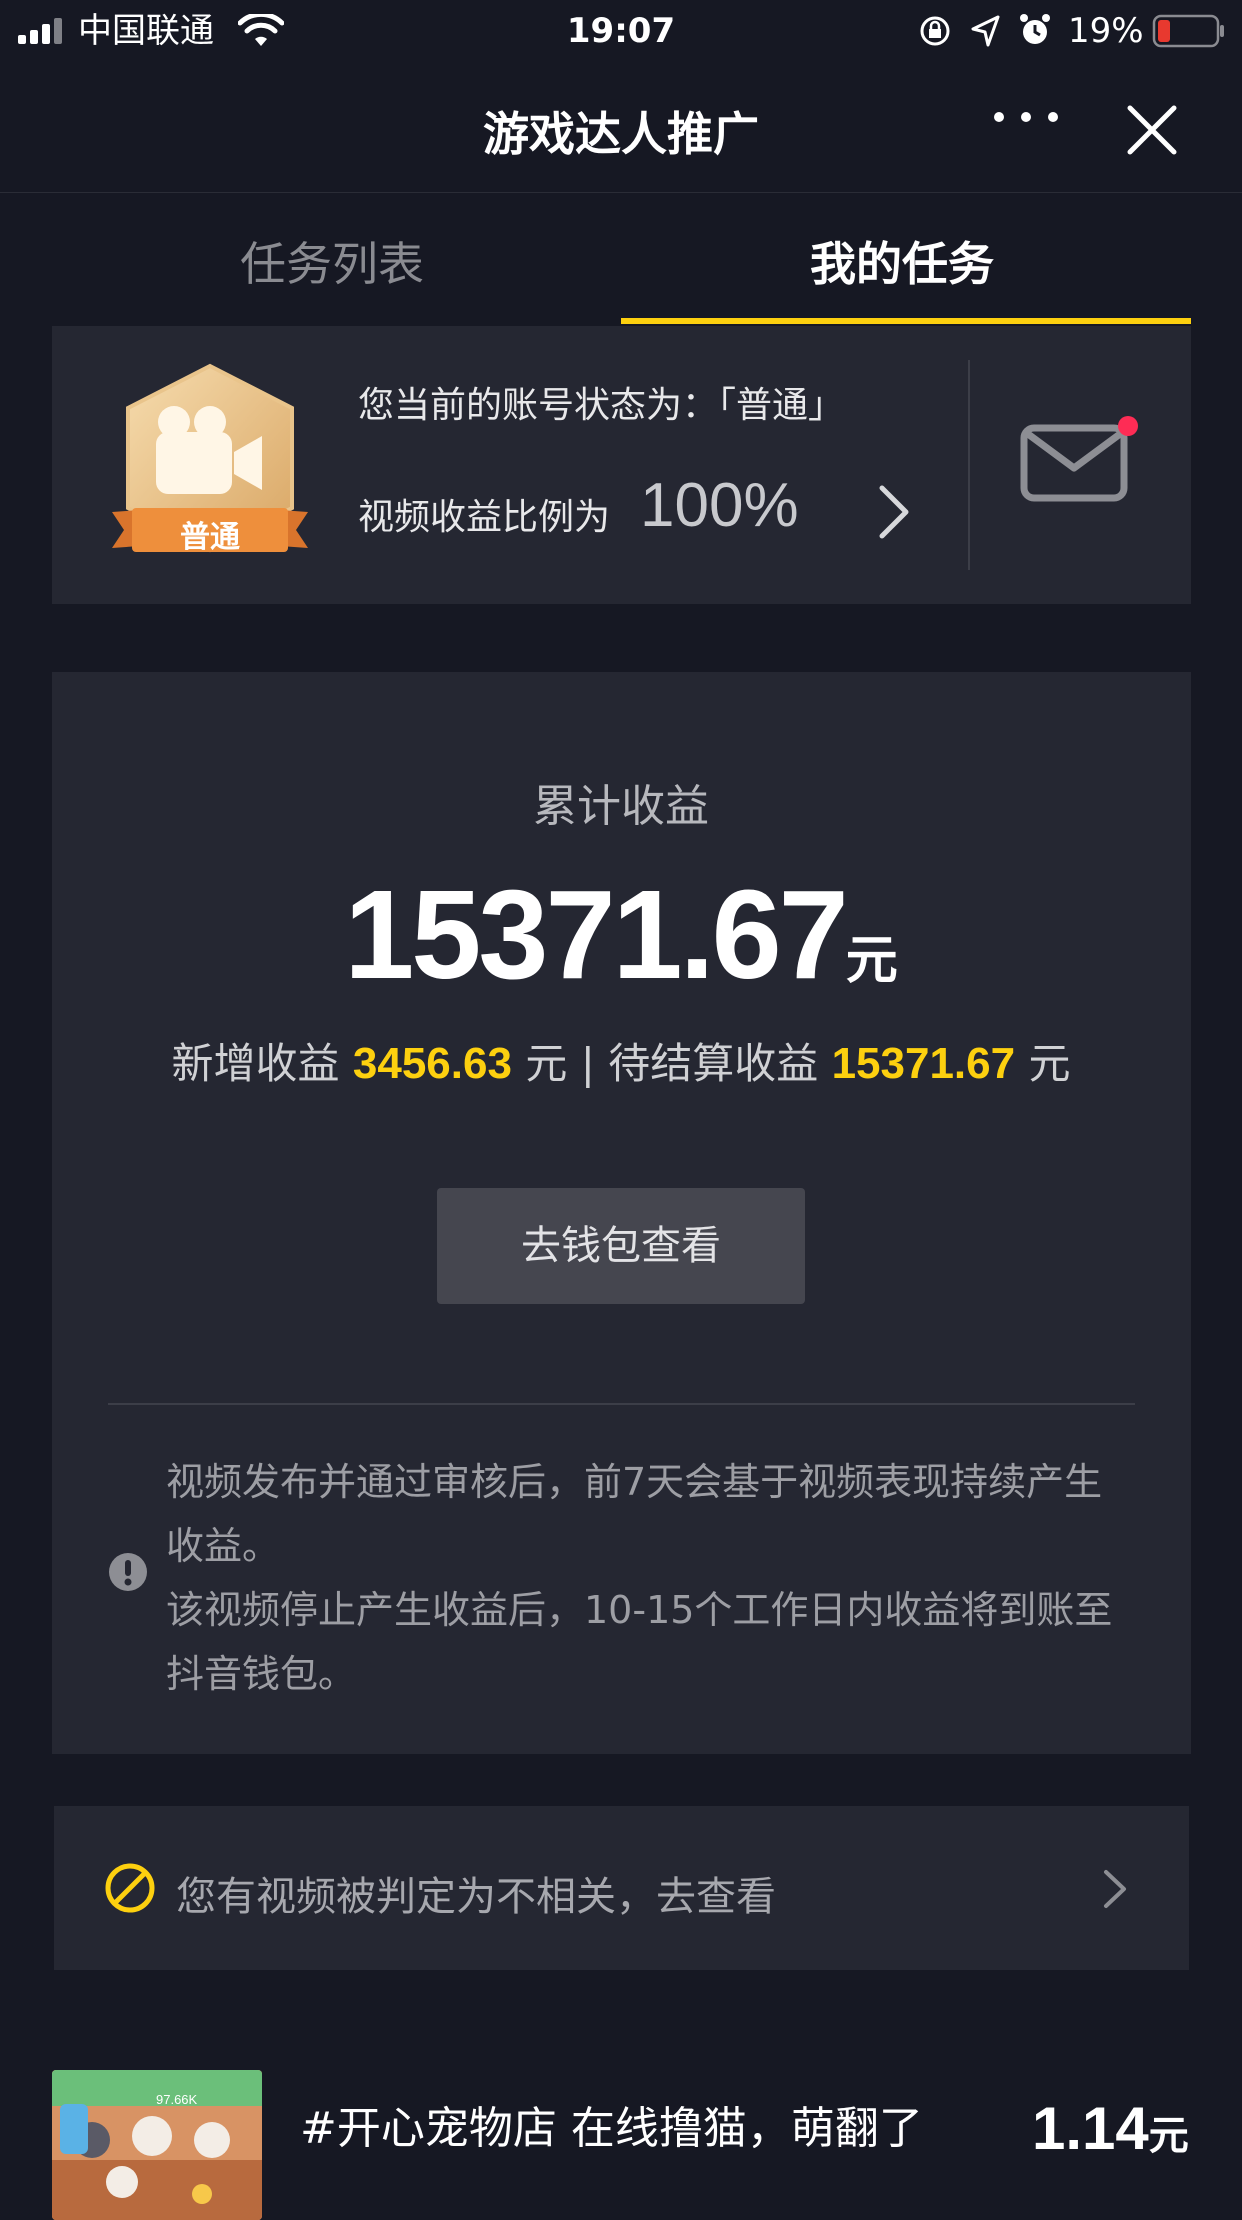 The height and width of the screenshot is (2220, 1242). What do you see at coordinates (634, 1514) in the screenshot?
I see `earnings-note-1: 视频发布并通过审核后，前7天会基于视频表现持续产生收益。` at bounding box center [634, 1514].